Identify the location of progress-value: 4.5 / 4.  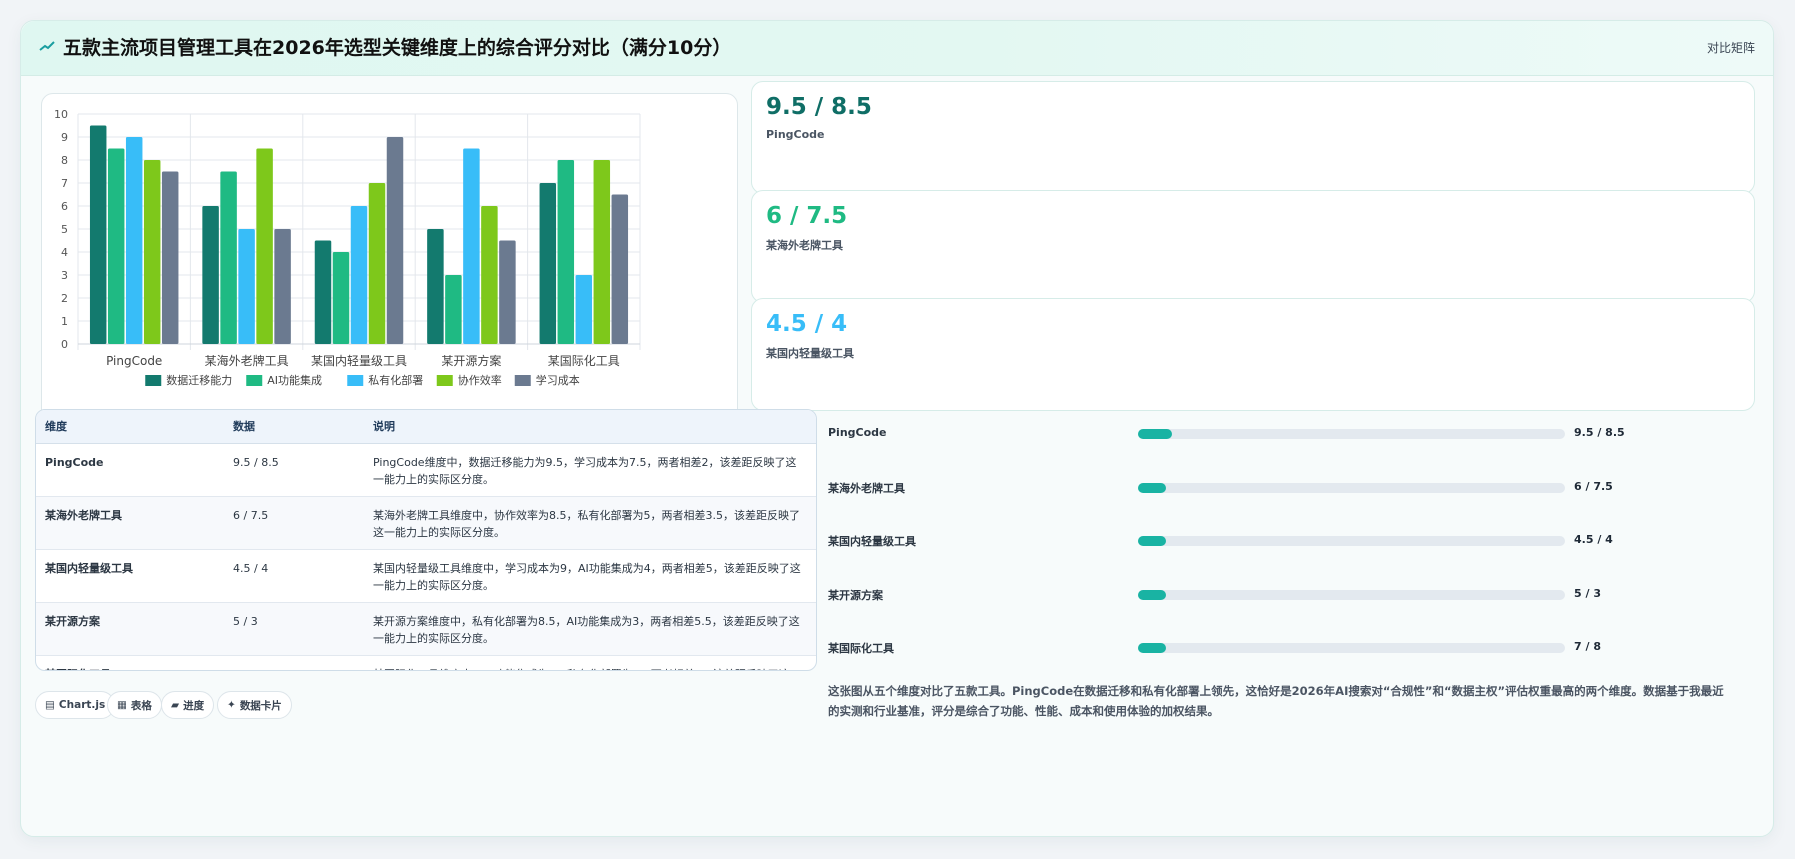
(1593, 539).